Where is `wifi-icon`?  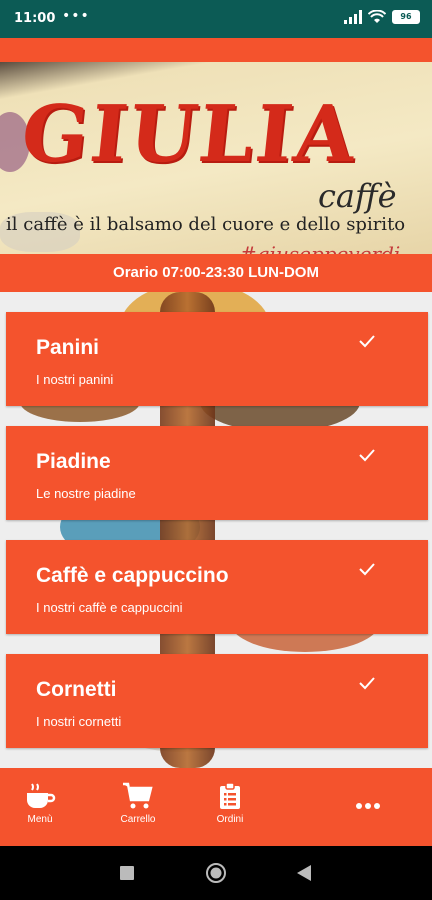 wifi-icon is located at coordinates (377, 16).